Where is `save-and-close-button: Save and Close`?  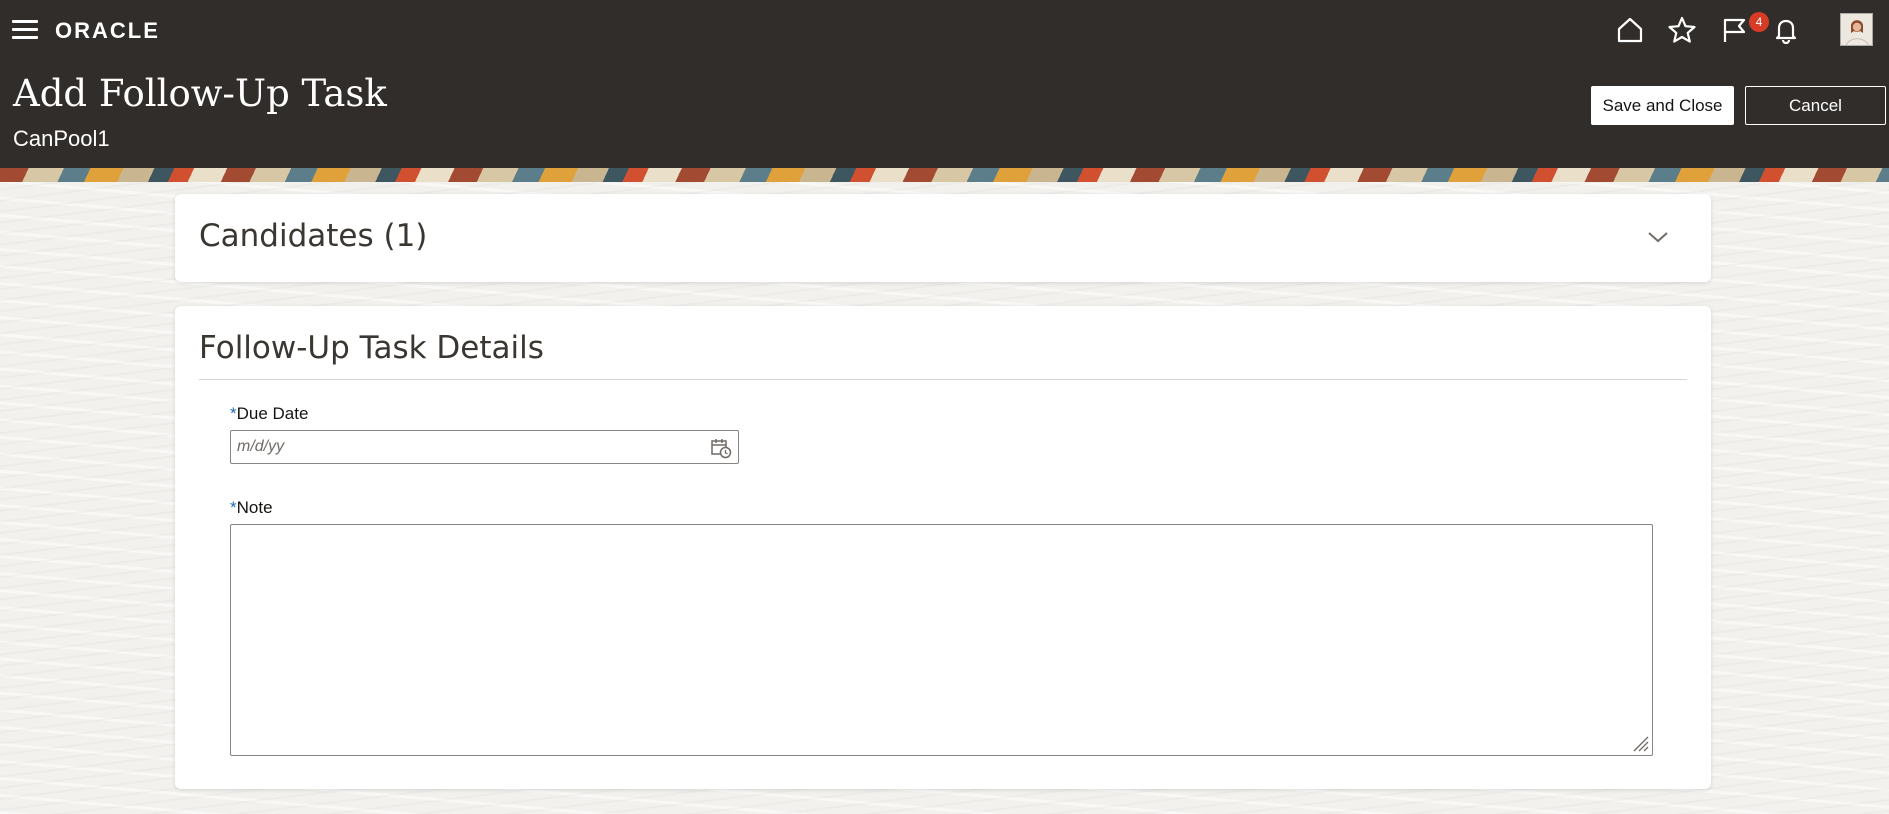 save-and-close-button: Save and Close is located at coordinates (1662, 105).